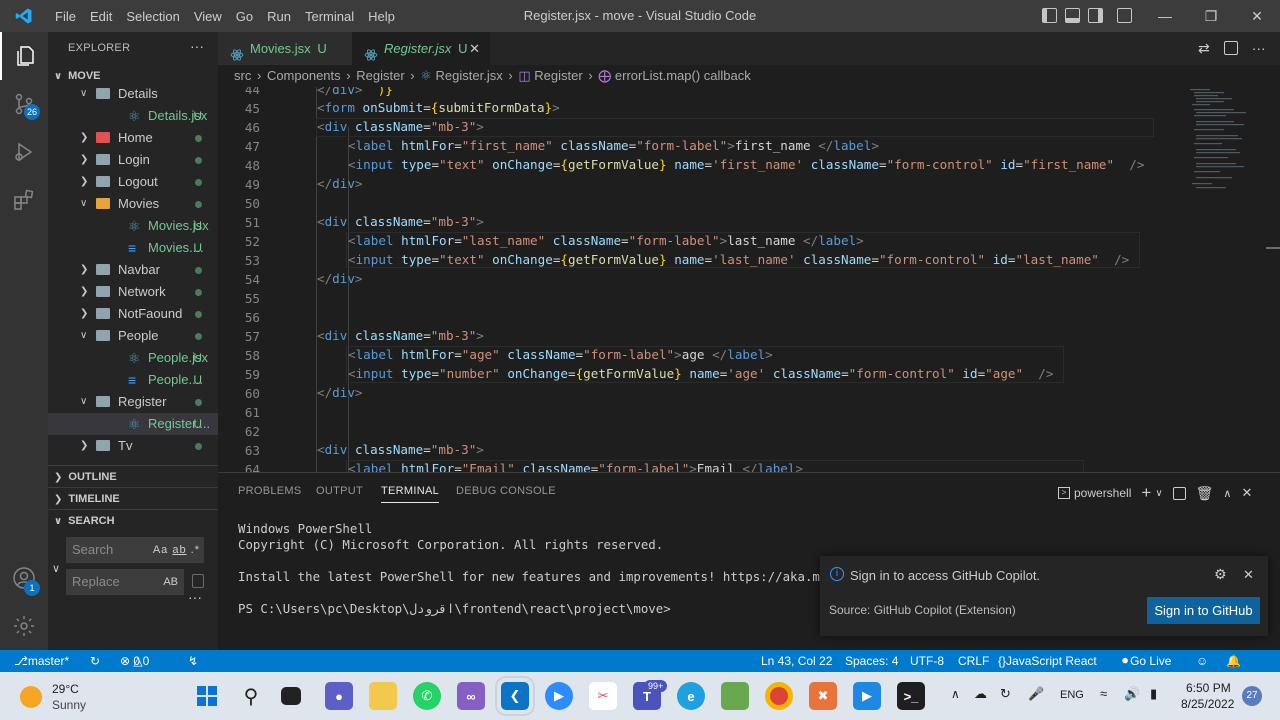 The width and height of the screenshot is (1280, 720). I want to click on tree-item: ≡ People.... U, so click(133, 380).